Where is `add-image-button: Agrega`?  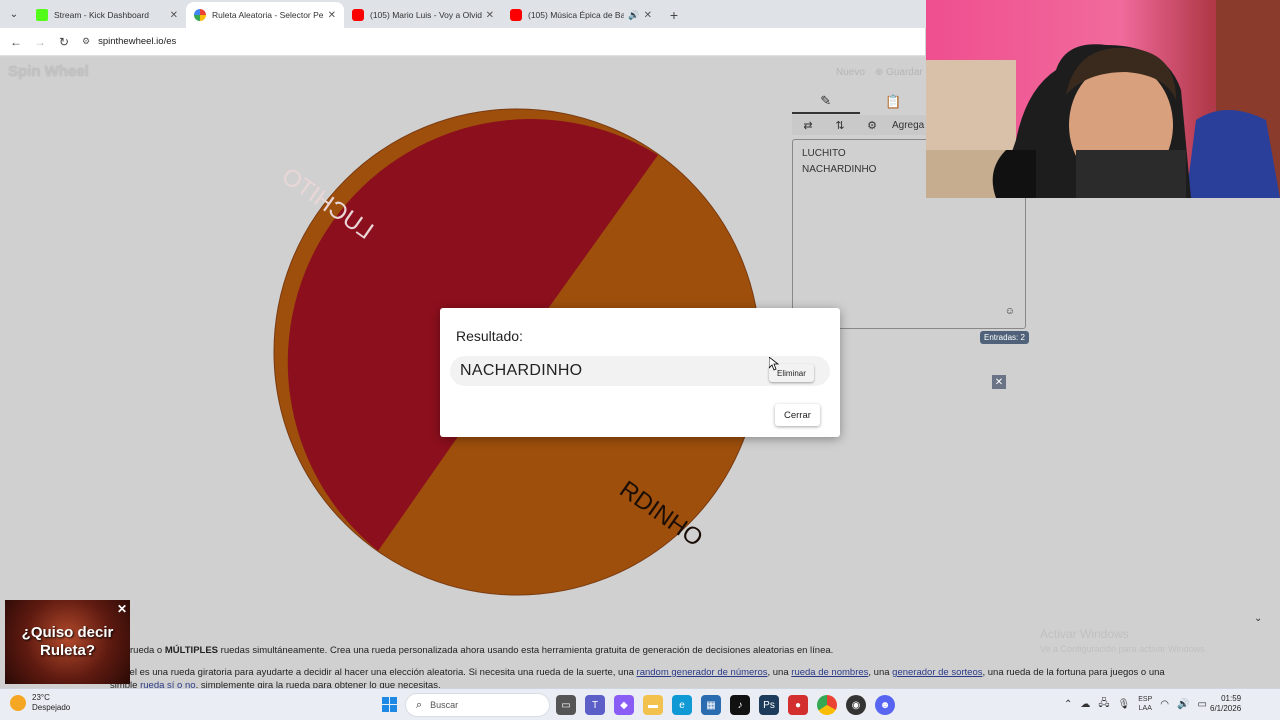
add-image-button: Agrega is located at coordinates (908, 125).